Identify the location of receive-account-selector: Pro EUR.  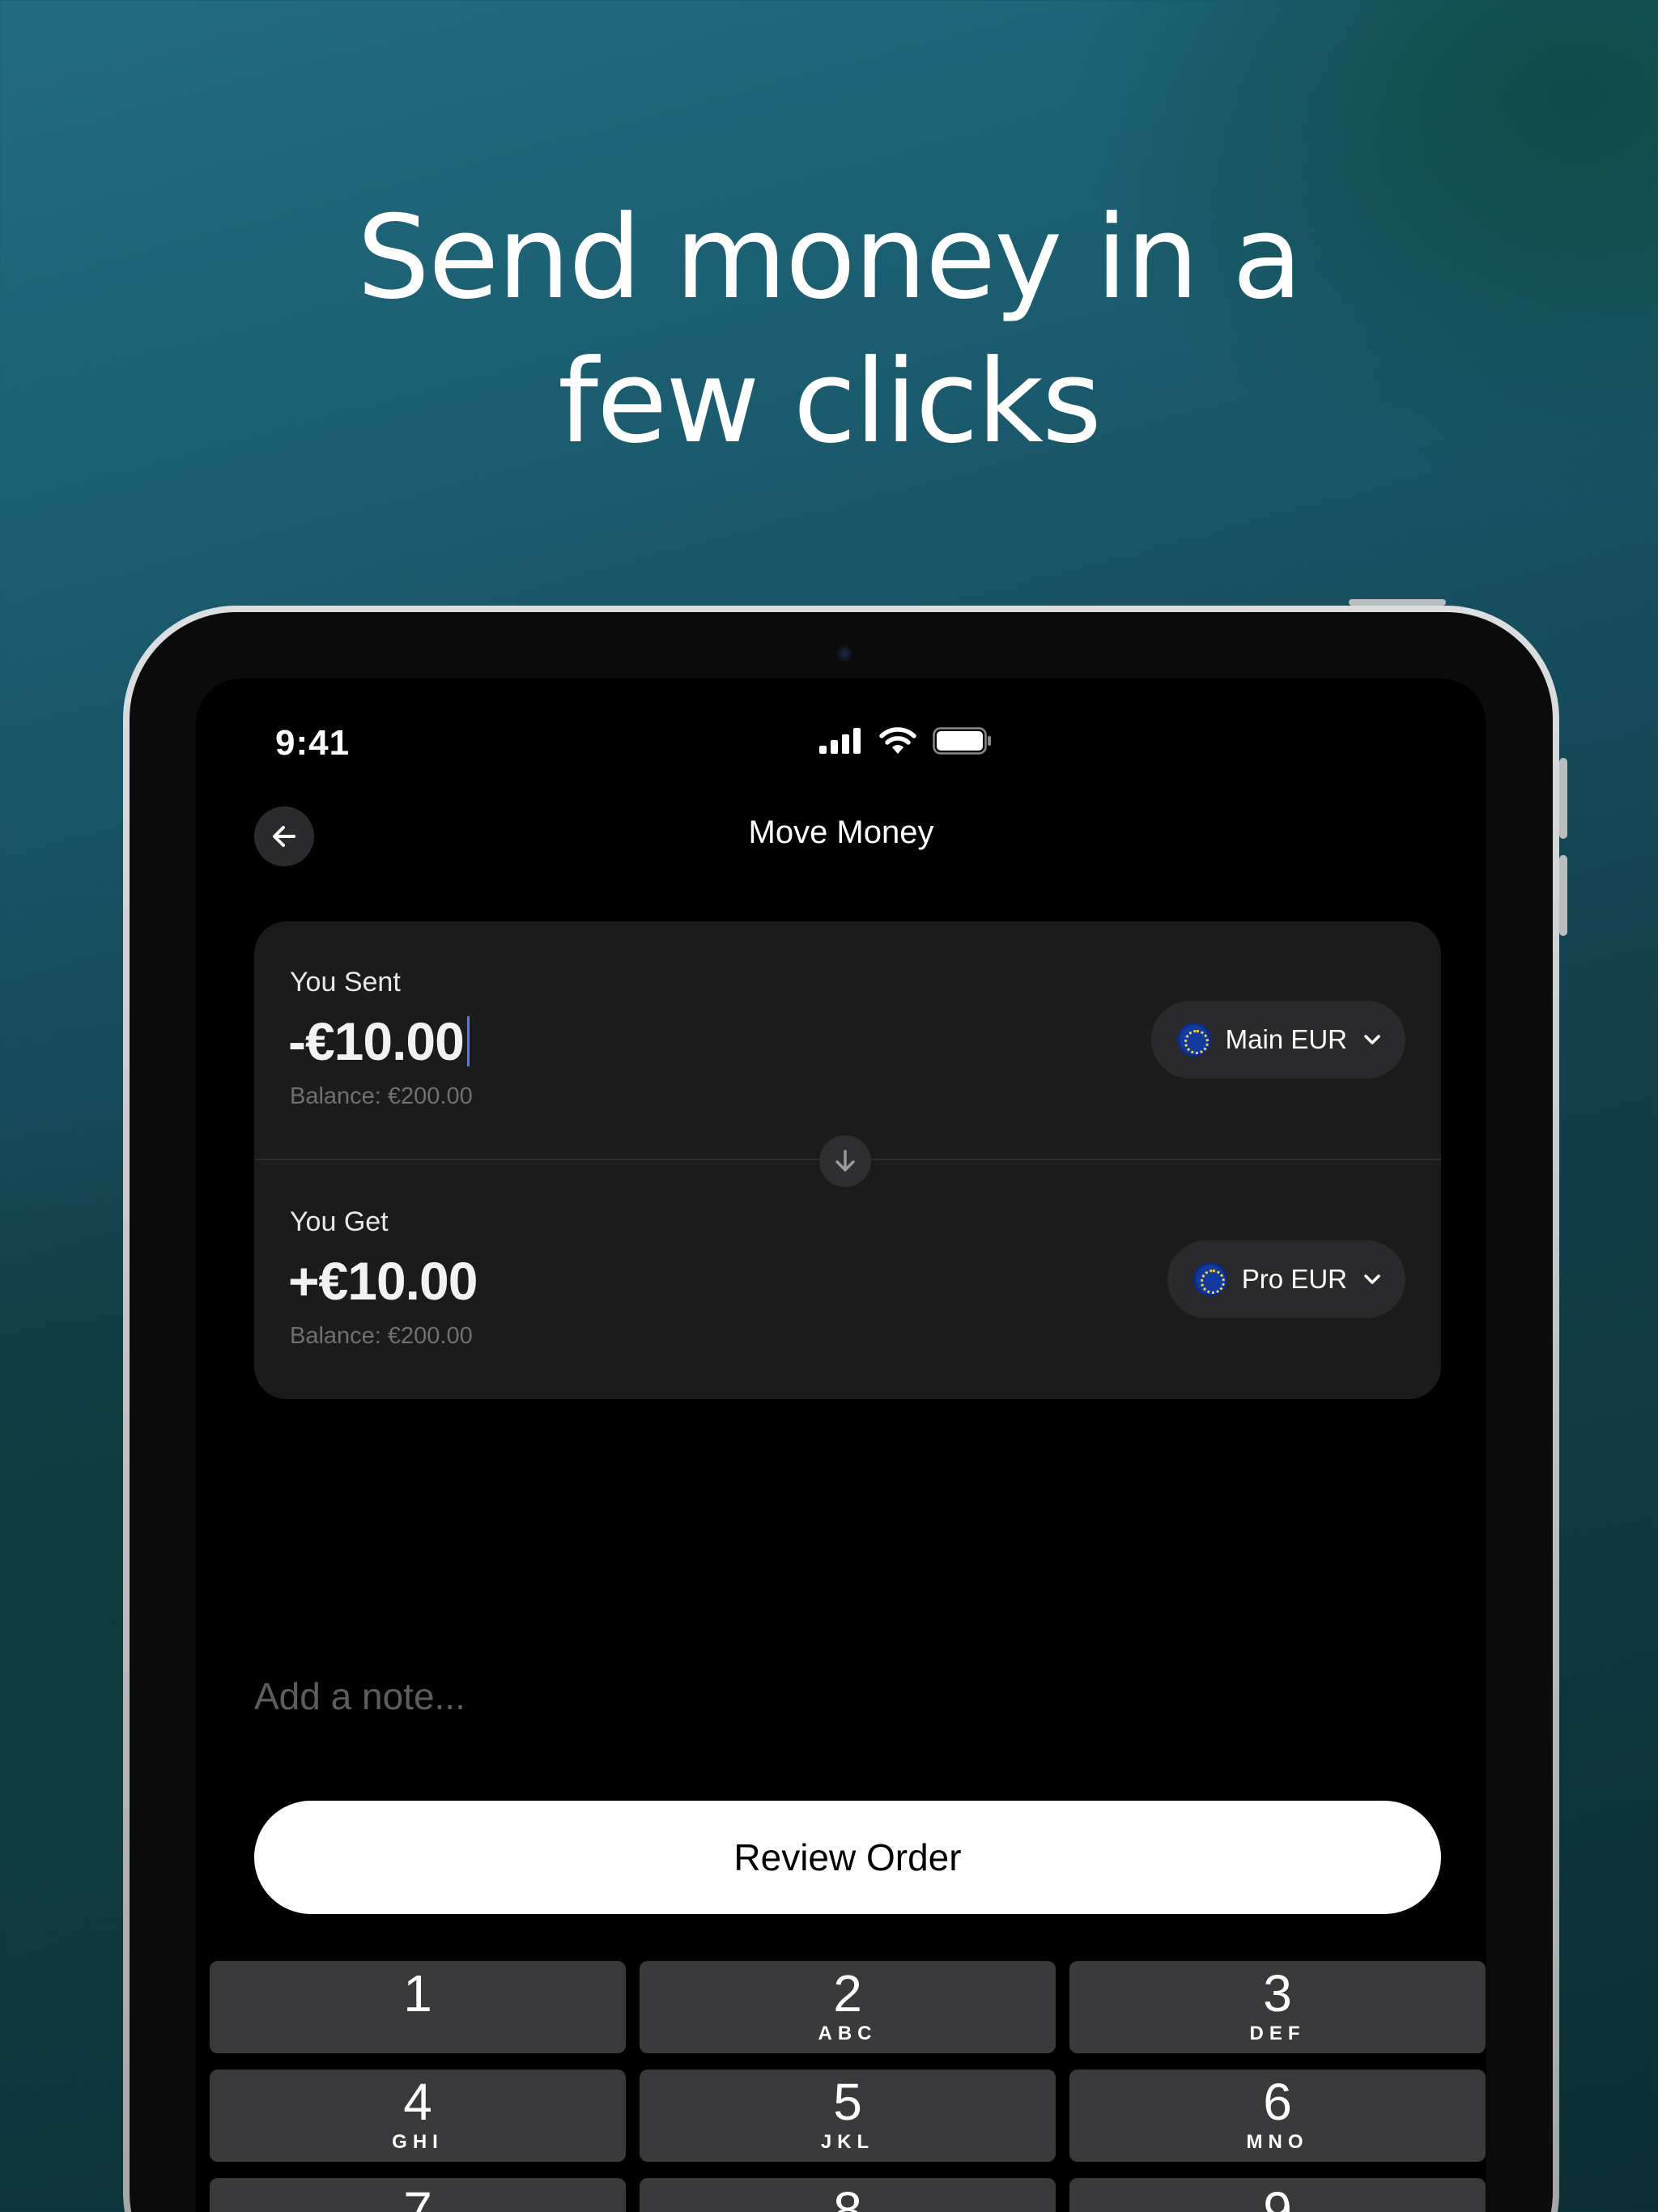
(1286, 1279).